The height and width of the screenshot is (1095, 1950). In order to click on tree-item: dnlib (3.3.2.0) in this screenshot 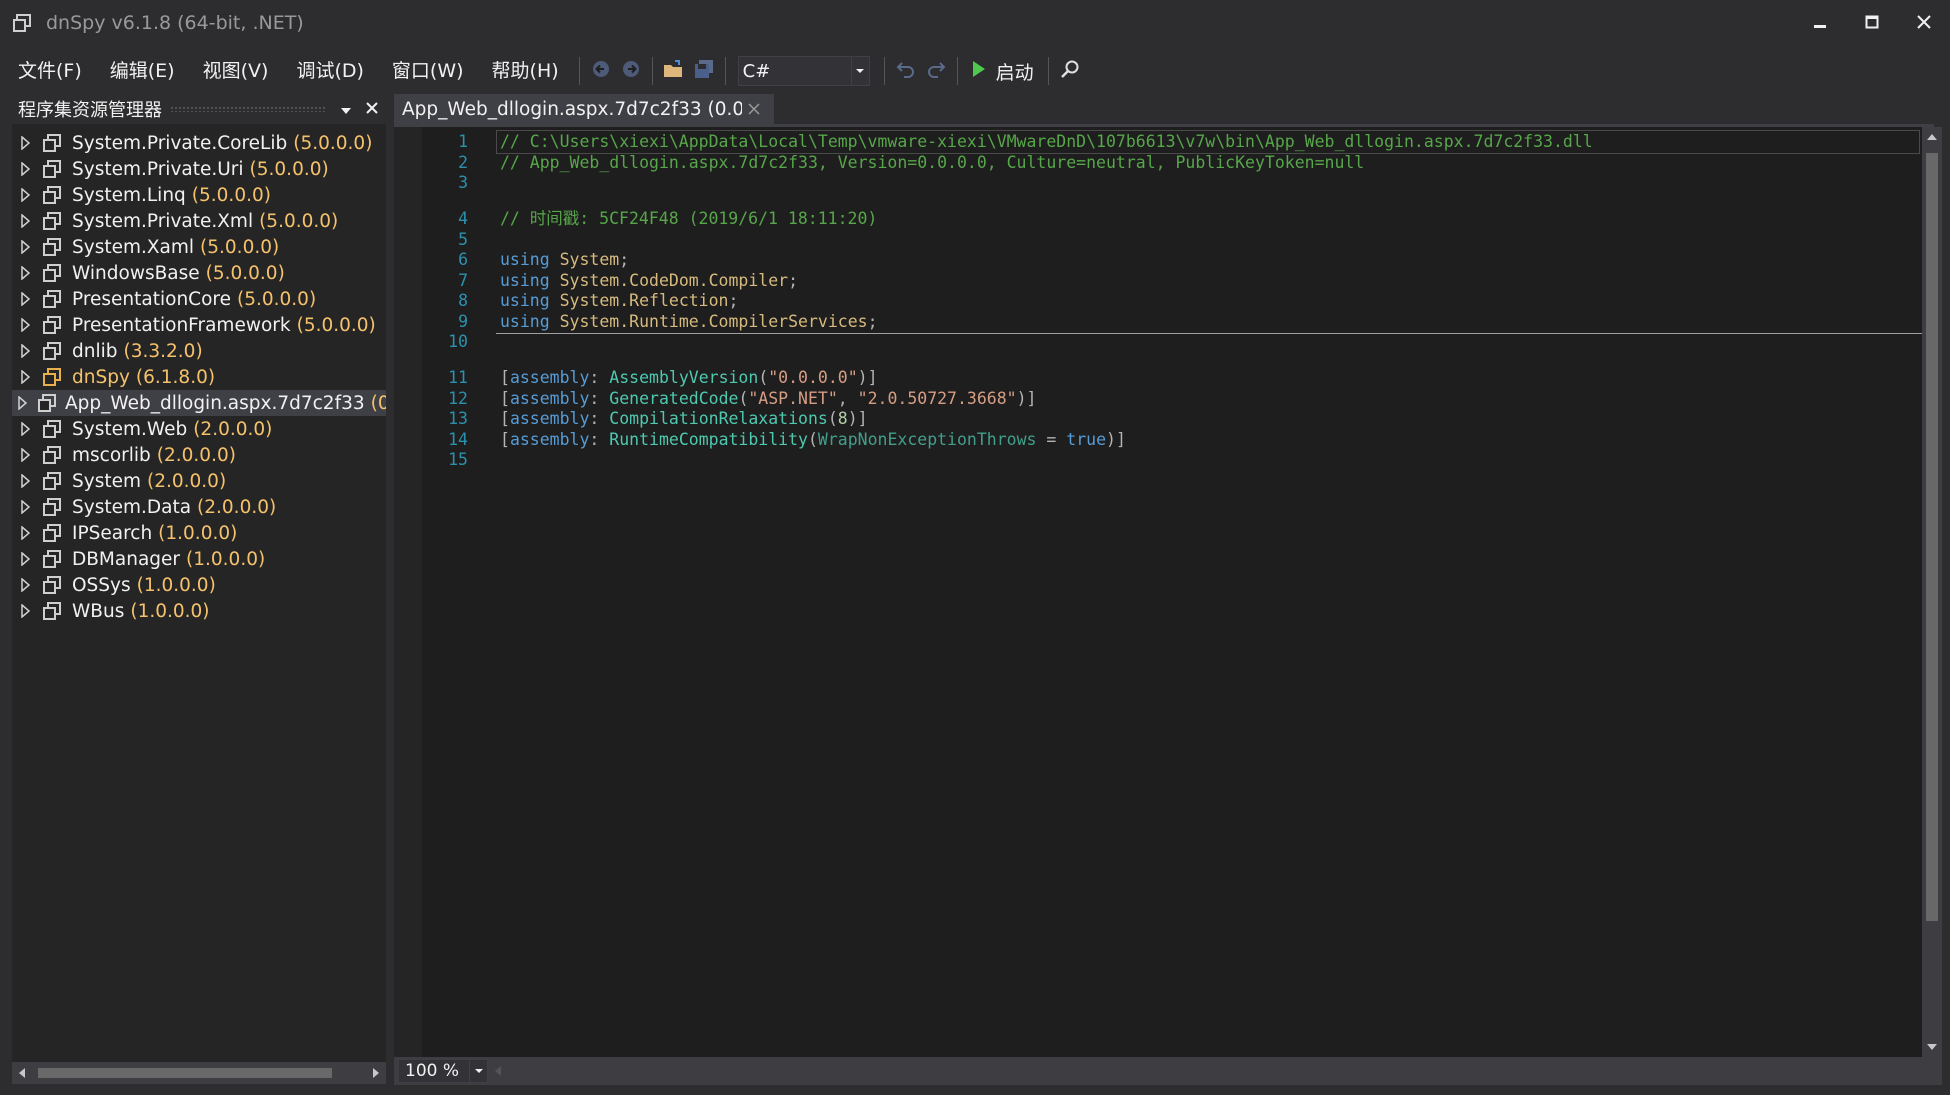, I will do `click(199, 351)`.